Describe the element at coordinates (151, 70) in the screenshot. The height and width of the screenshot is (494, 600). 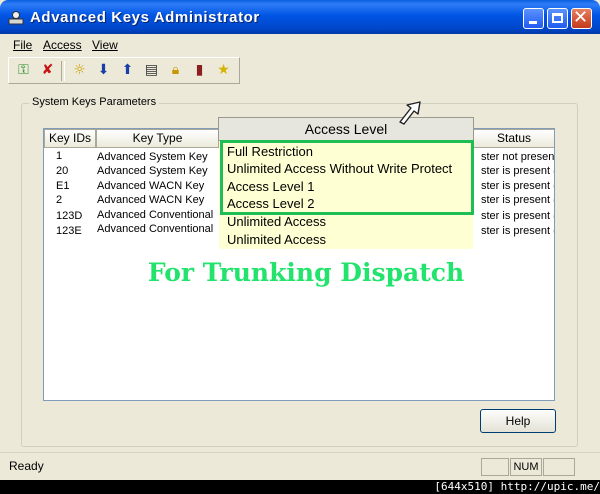
I see `document-icon: ▤` at that location.